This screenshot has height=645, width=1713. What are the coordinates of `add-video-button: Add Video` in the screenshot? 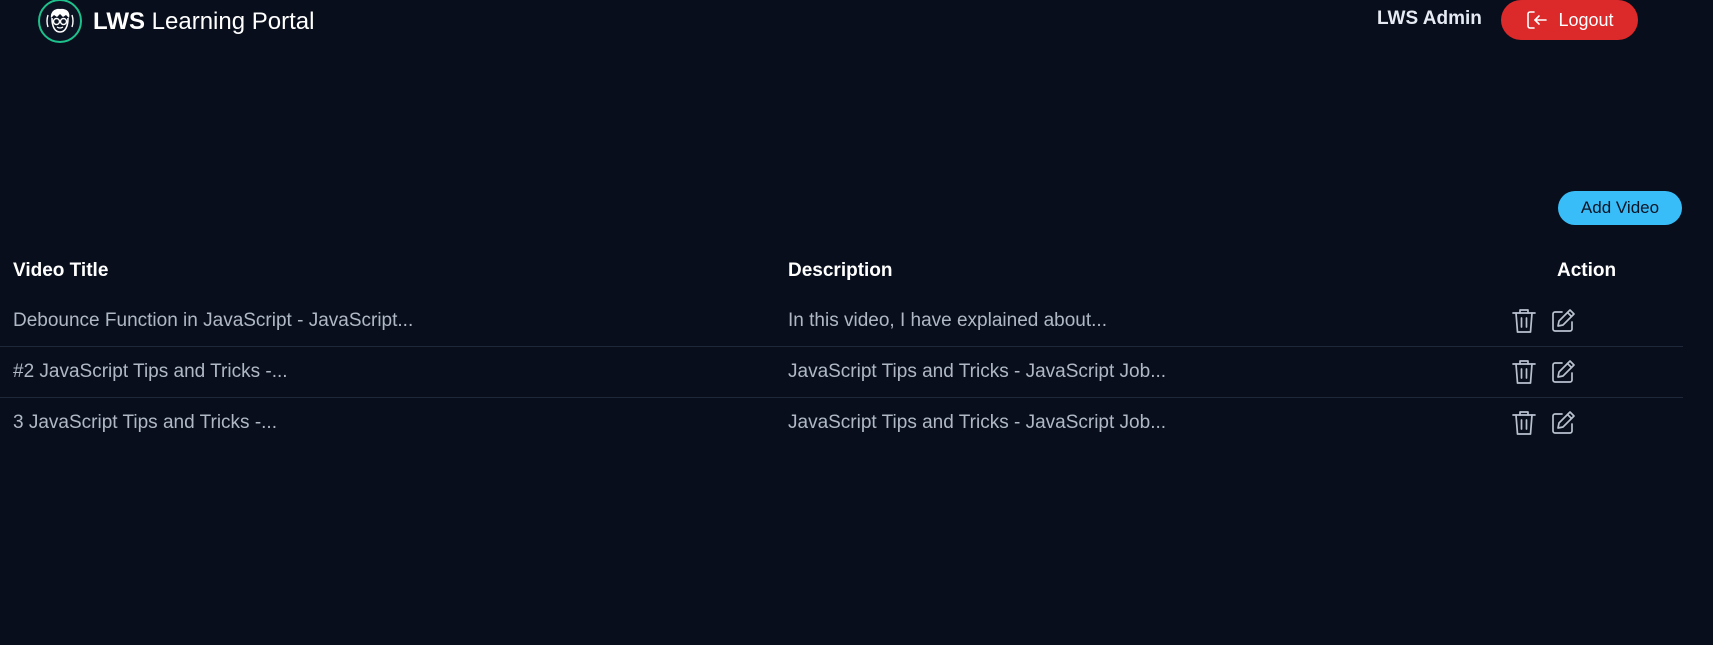 It's located at (1620, 208).